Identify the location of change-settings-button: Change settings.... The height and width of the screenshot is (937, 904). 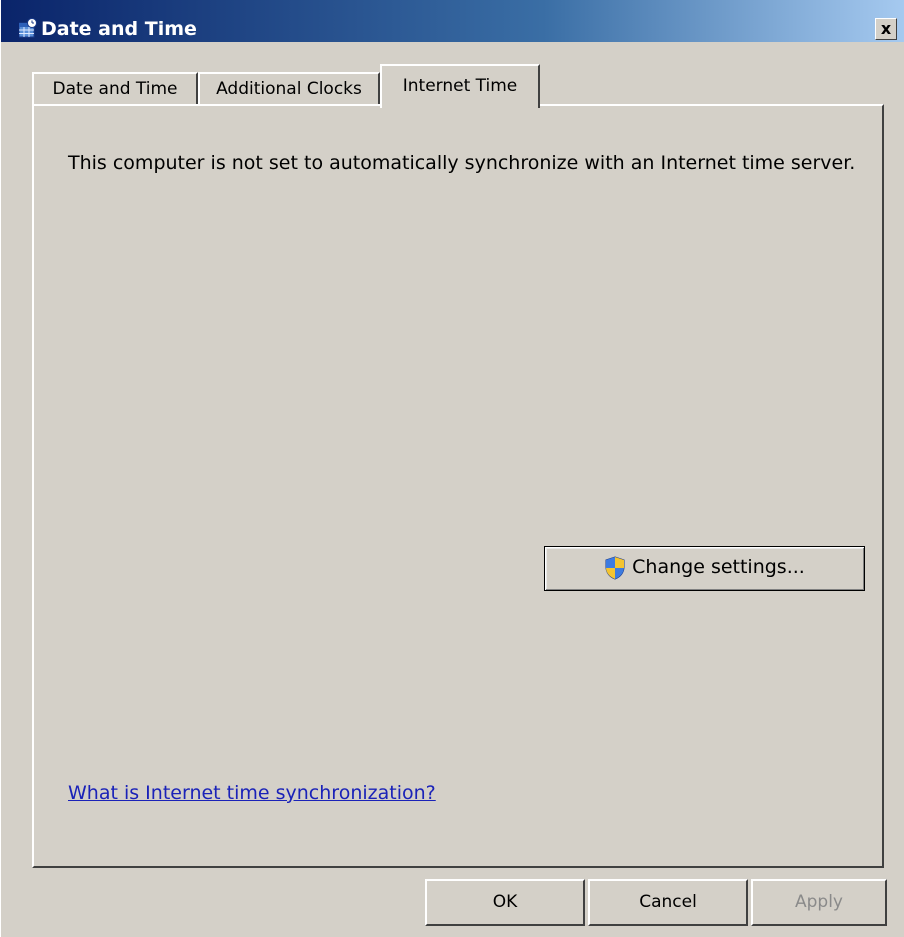
(704, 568).